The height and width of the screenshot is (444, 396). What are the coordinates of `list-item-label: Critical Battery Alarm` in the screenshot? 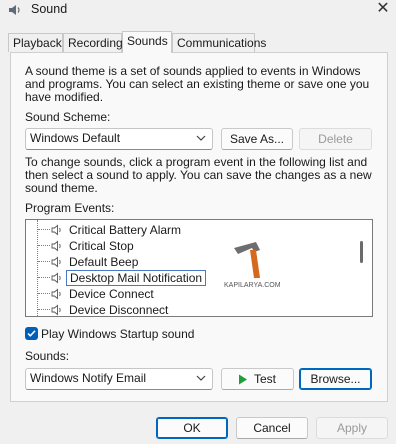 It's located at (125, 230).